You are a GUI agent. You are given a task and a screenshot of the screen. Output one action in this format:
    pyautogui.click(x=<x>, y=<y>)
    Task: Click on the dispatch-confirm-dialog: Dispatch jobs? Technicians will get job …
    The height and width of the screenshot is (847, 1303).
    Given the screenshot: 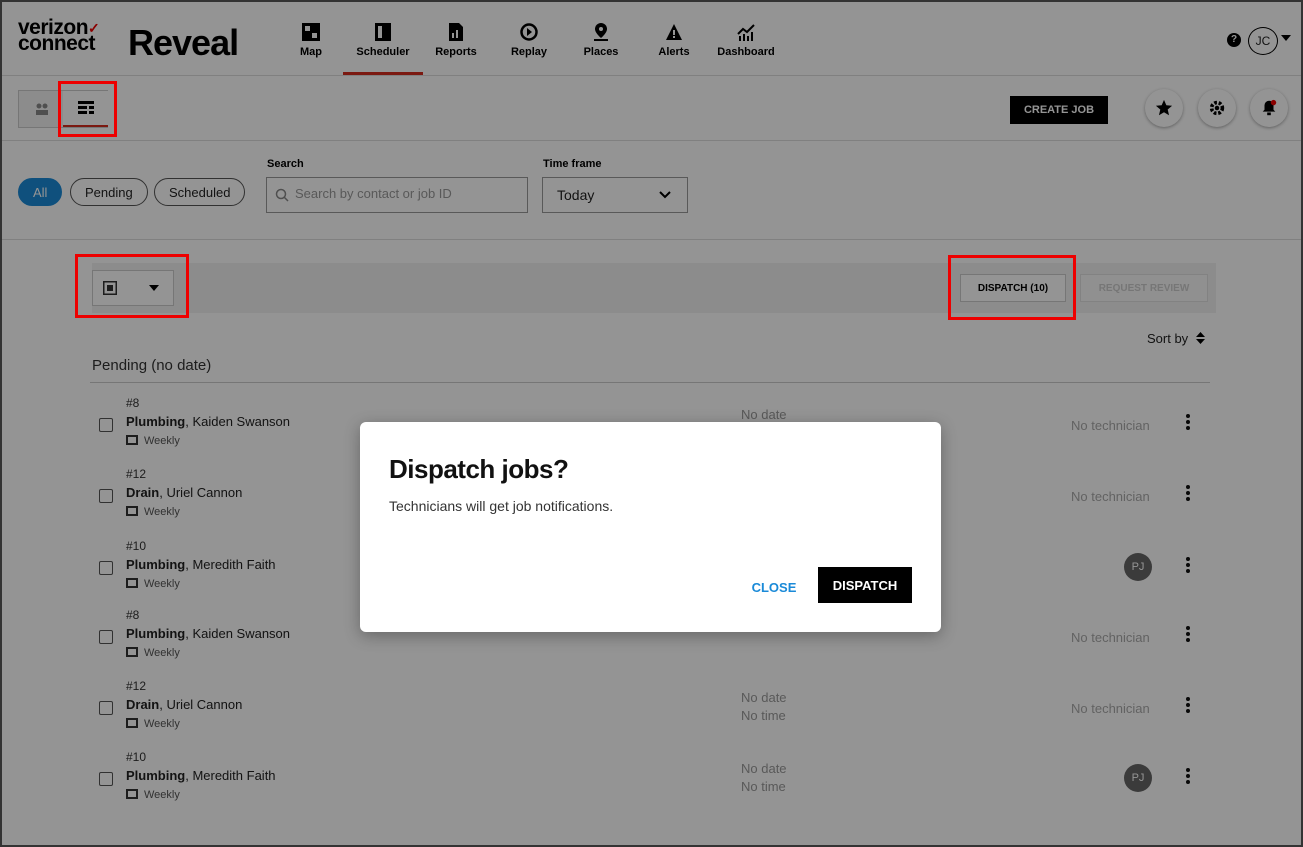 What is the action you would take?
    pyautogui.click(x=650, y=527)
    